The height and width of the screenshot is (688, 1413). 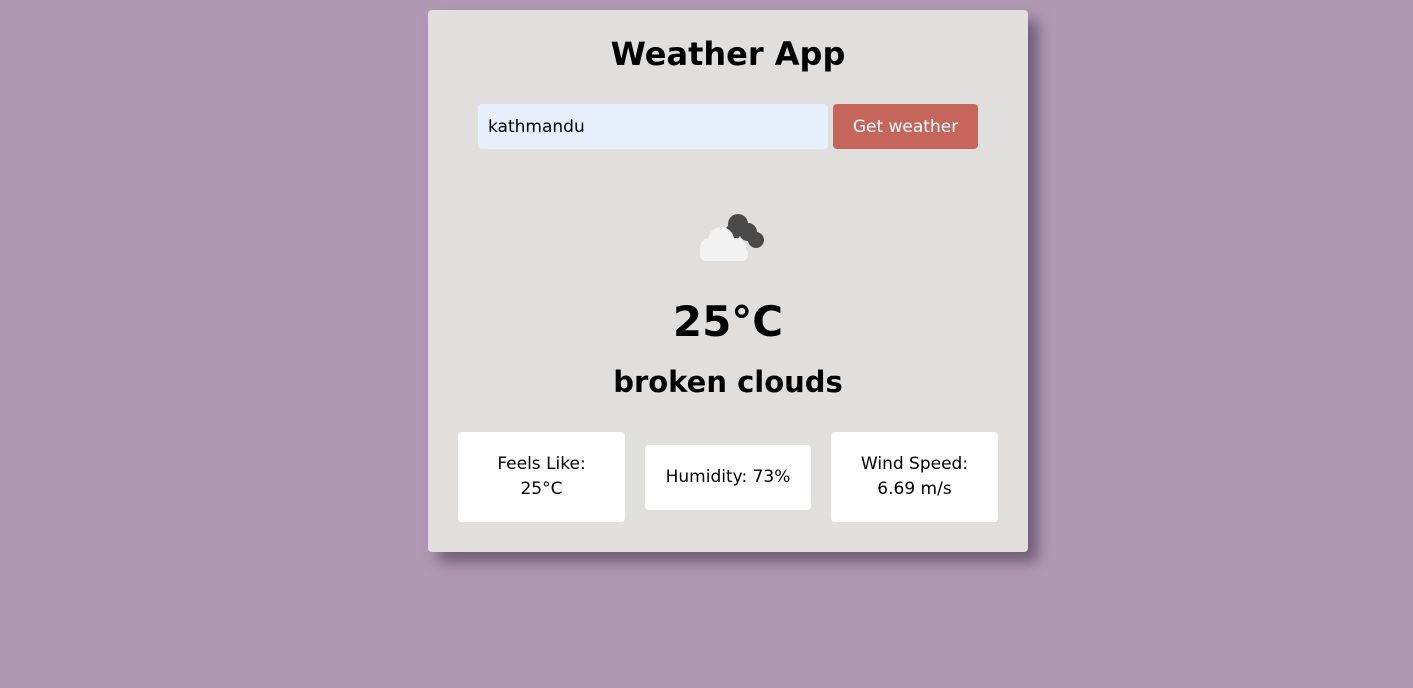 What do you see at coordinates (914, 464) in the screenshot?
I see `wind-speed-label: Wind Speed:` at bounding box center [914, 464].